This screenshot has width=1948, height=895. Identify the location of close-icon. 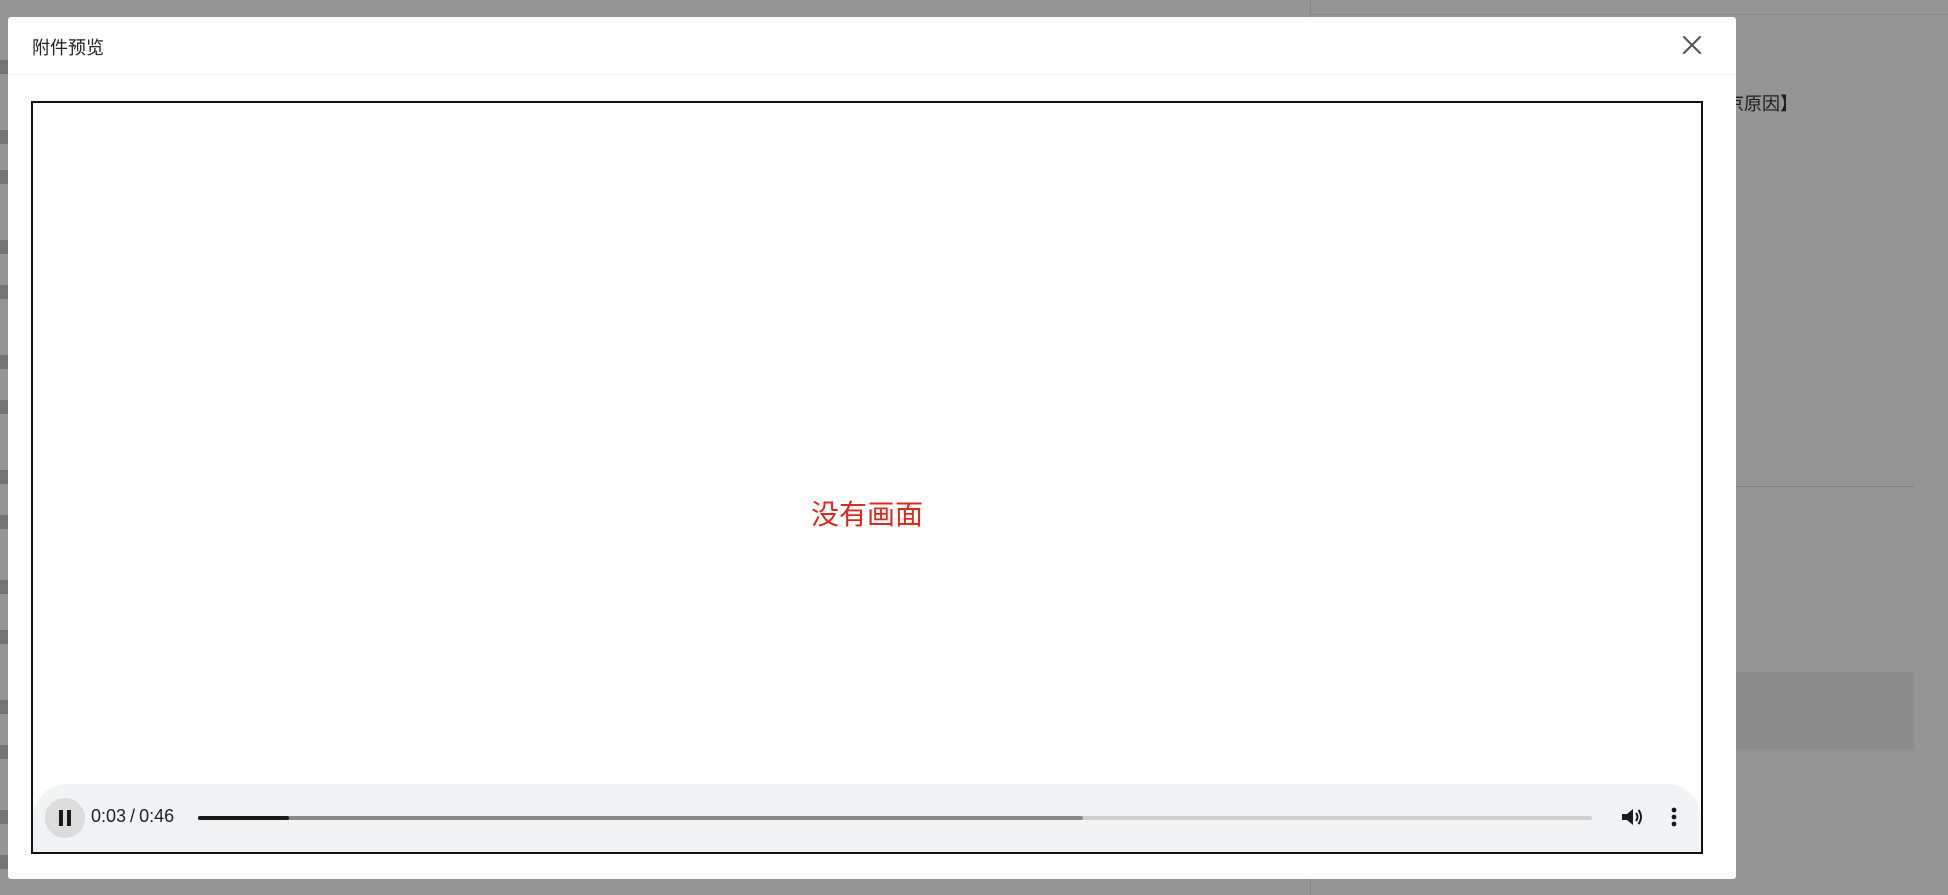
(1692, 45).